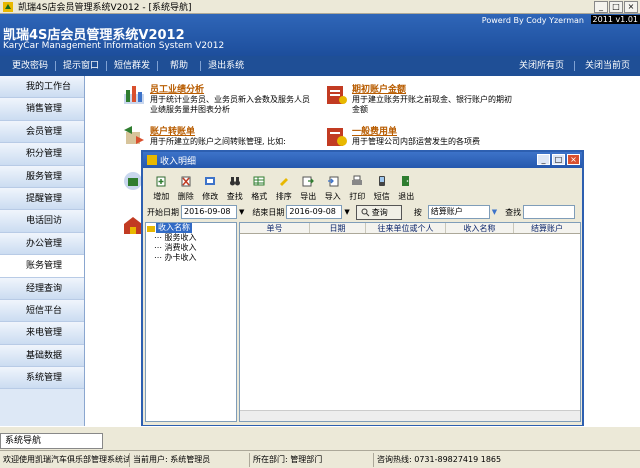 Image resolution: width=640 pixels, height=468 pixels. Describe the element at coordinates (558, 159) in the screenshot. I see `dialog-maximize-button: □` at that location.